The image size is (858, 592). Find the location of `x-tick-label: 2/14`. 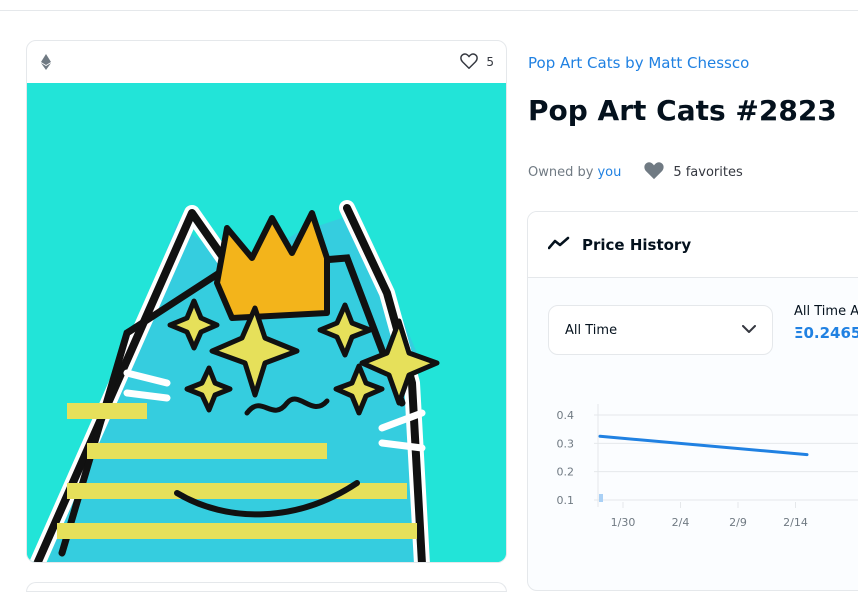

x-tick-label: 2/14 is located at coordinates (795, 522).